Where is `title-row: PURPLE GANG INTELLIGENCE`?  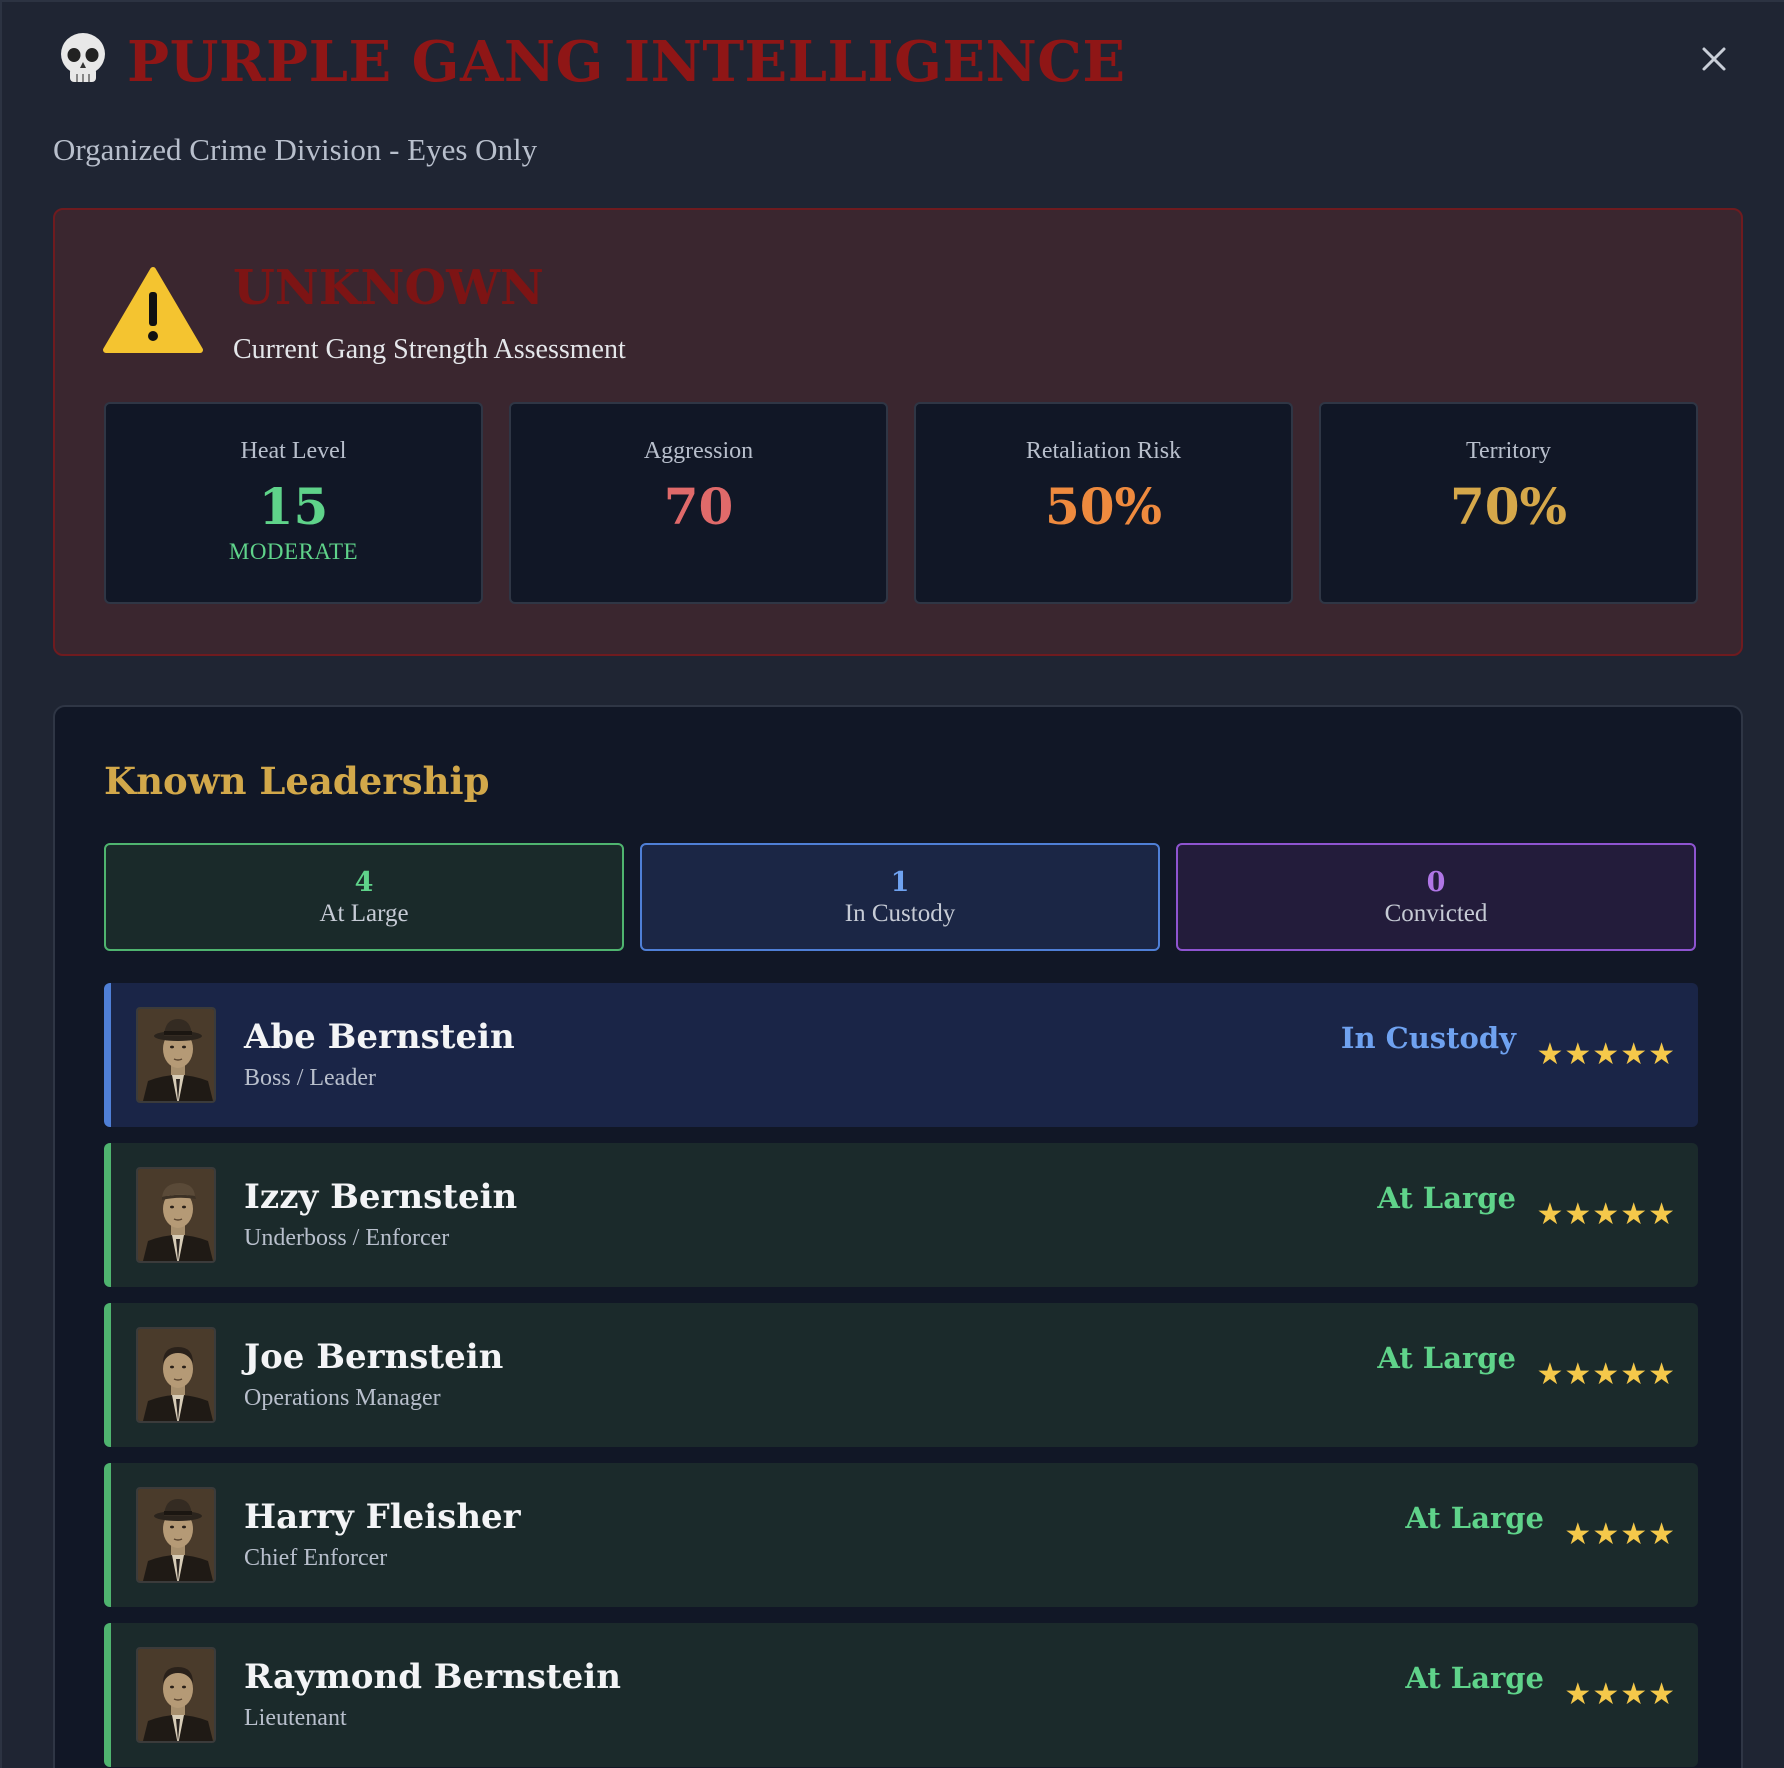 title-row: PURPLE GANG INTELLIGENCE is located at coordinates (898, 62).